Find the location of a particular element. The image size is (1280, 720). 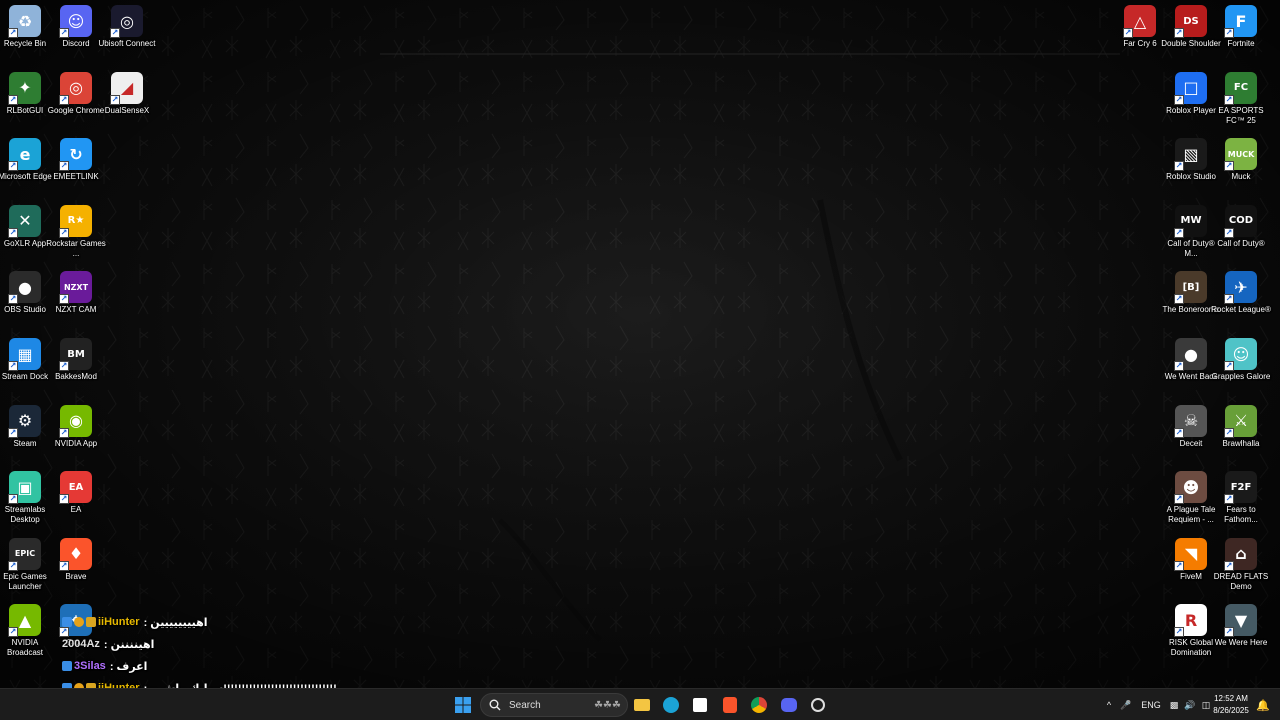

taskbar-app is located at coordinates (818, 705).